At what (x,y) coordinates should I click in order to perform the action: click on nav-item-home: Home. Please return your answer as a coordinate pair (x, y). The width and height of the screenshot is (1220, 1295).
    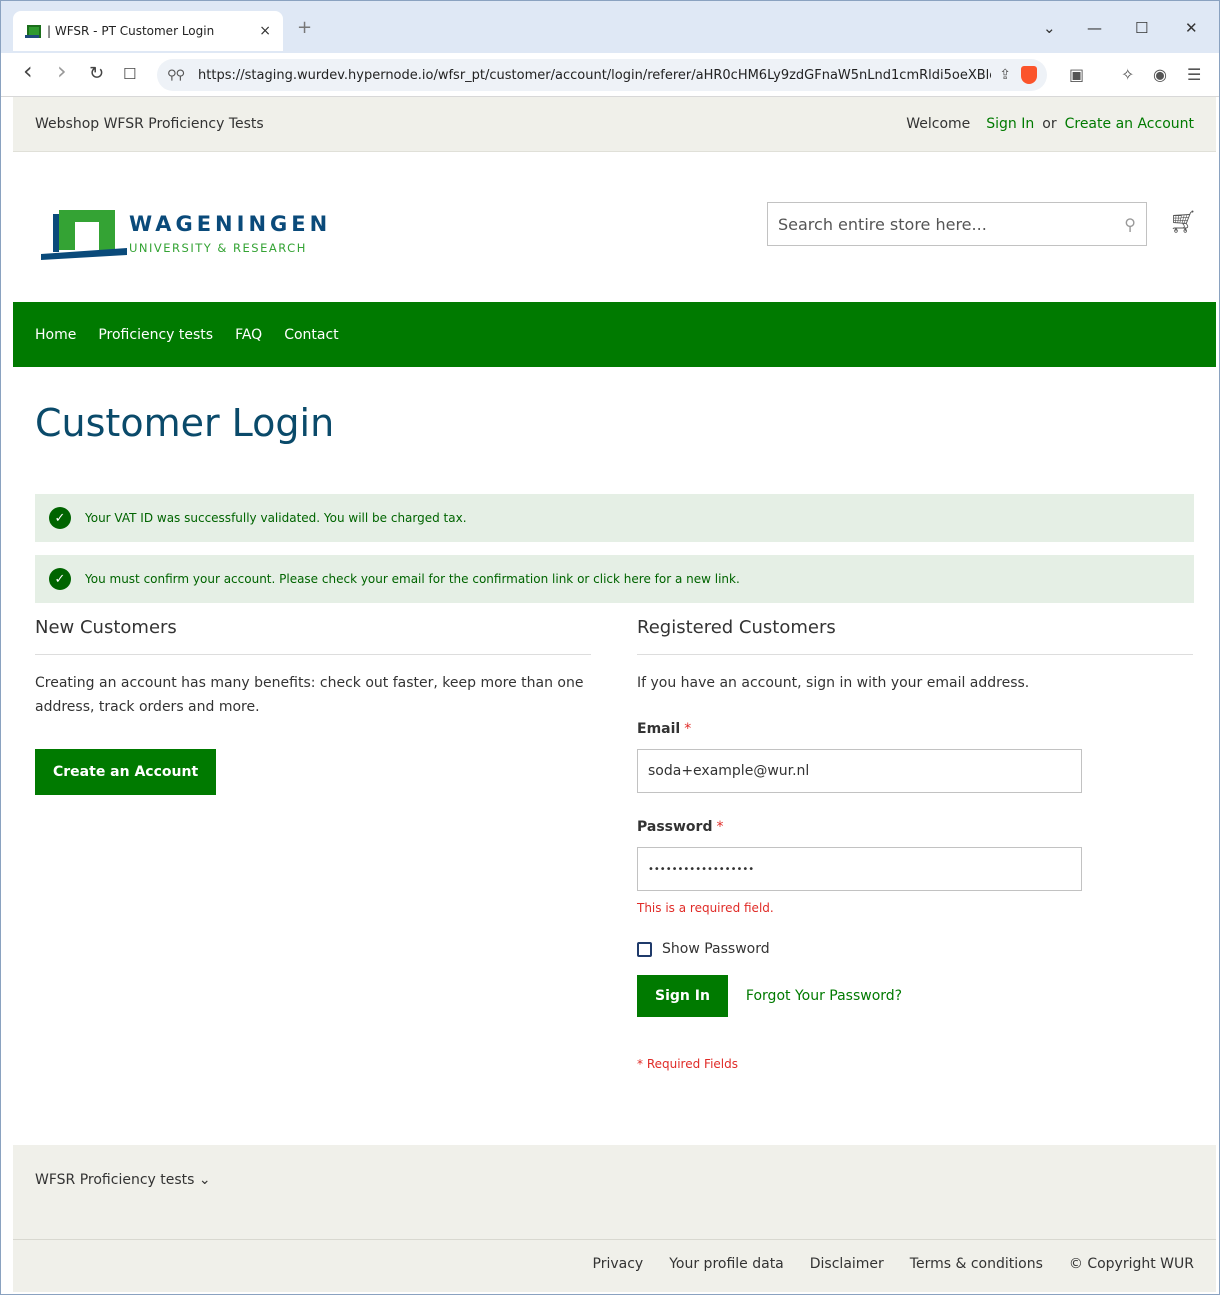
    Looking at the image, I should click on (55, 335).